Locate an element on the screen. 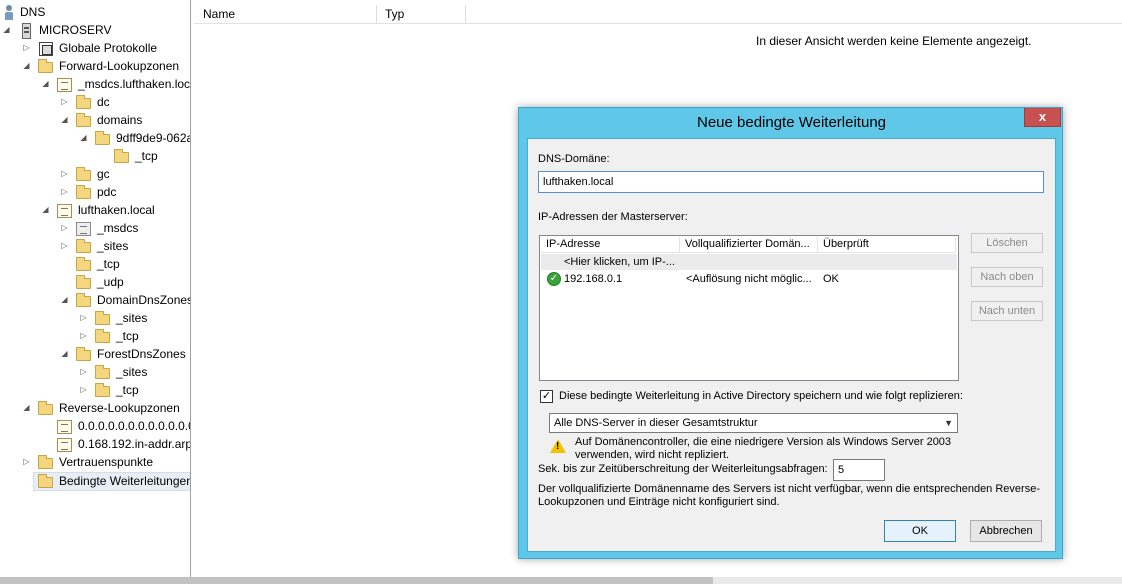  horizontal-scrollbar is located at coordinates (561, 580).